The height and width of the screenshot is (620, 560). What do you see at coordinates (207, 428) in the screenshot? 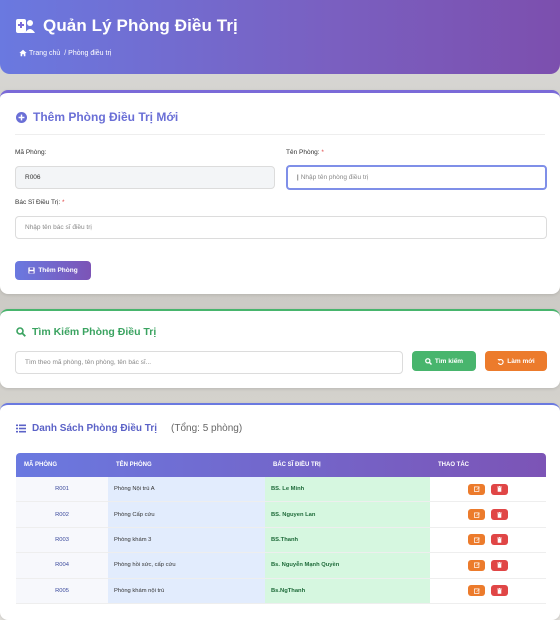
I see `room-count: (Tổng: 5 phòng)` at bounding box center [207, 428].